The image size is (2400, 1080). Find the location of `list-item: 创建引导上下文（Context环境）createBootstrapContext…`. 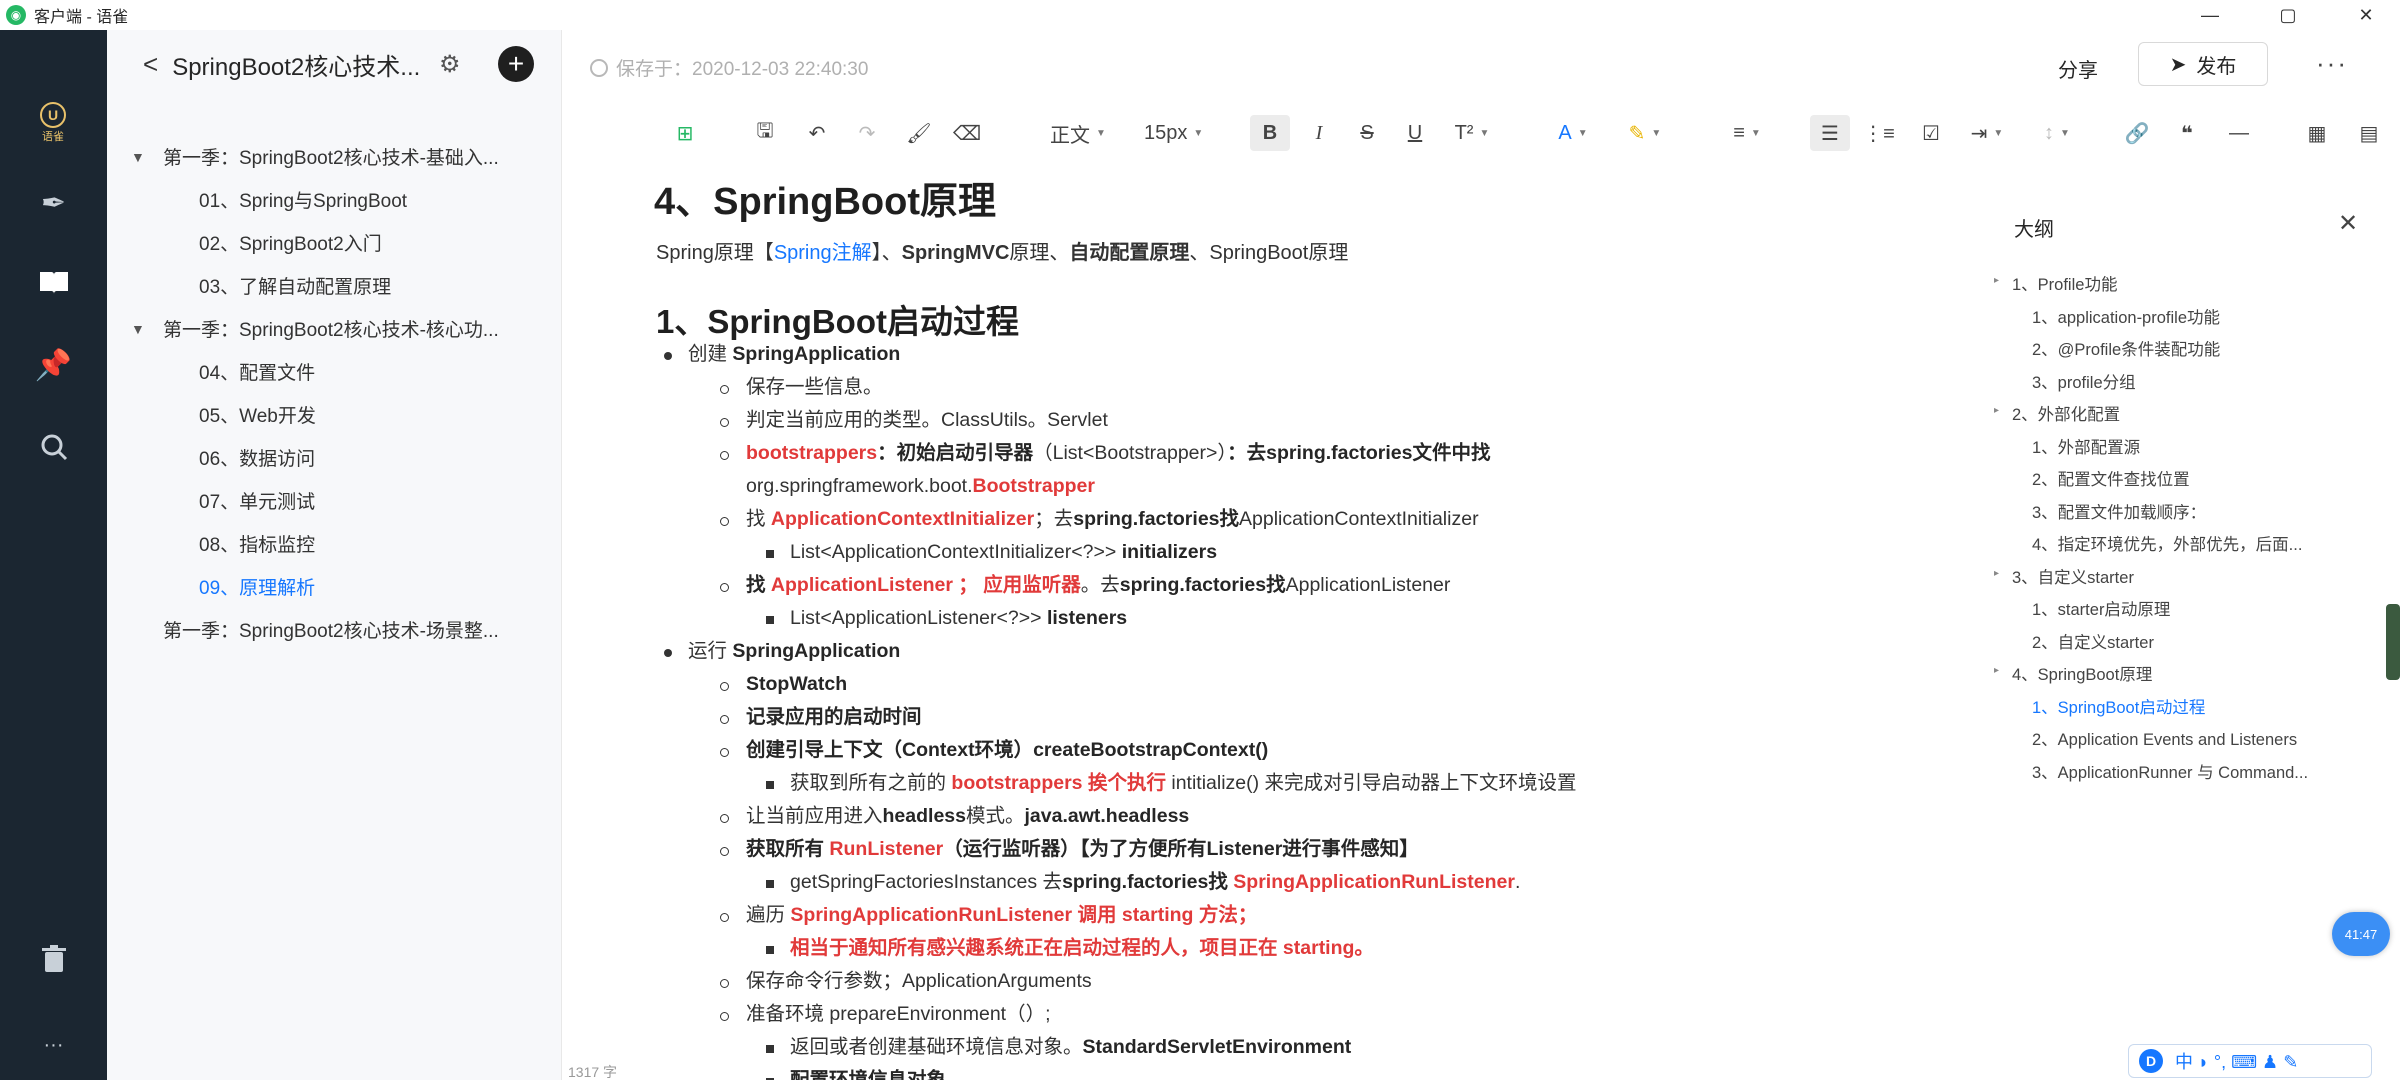

list-item: 创建引导上下文（Context环境）createBootstrapContext… is located at coordinates (994, 750).